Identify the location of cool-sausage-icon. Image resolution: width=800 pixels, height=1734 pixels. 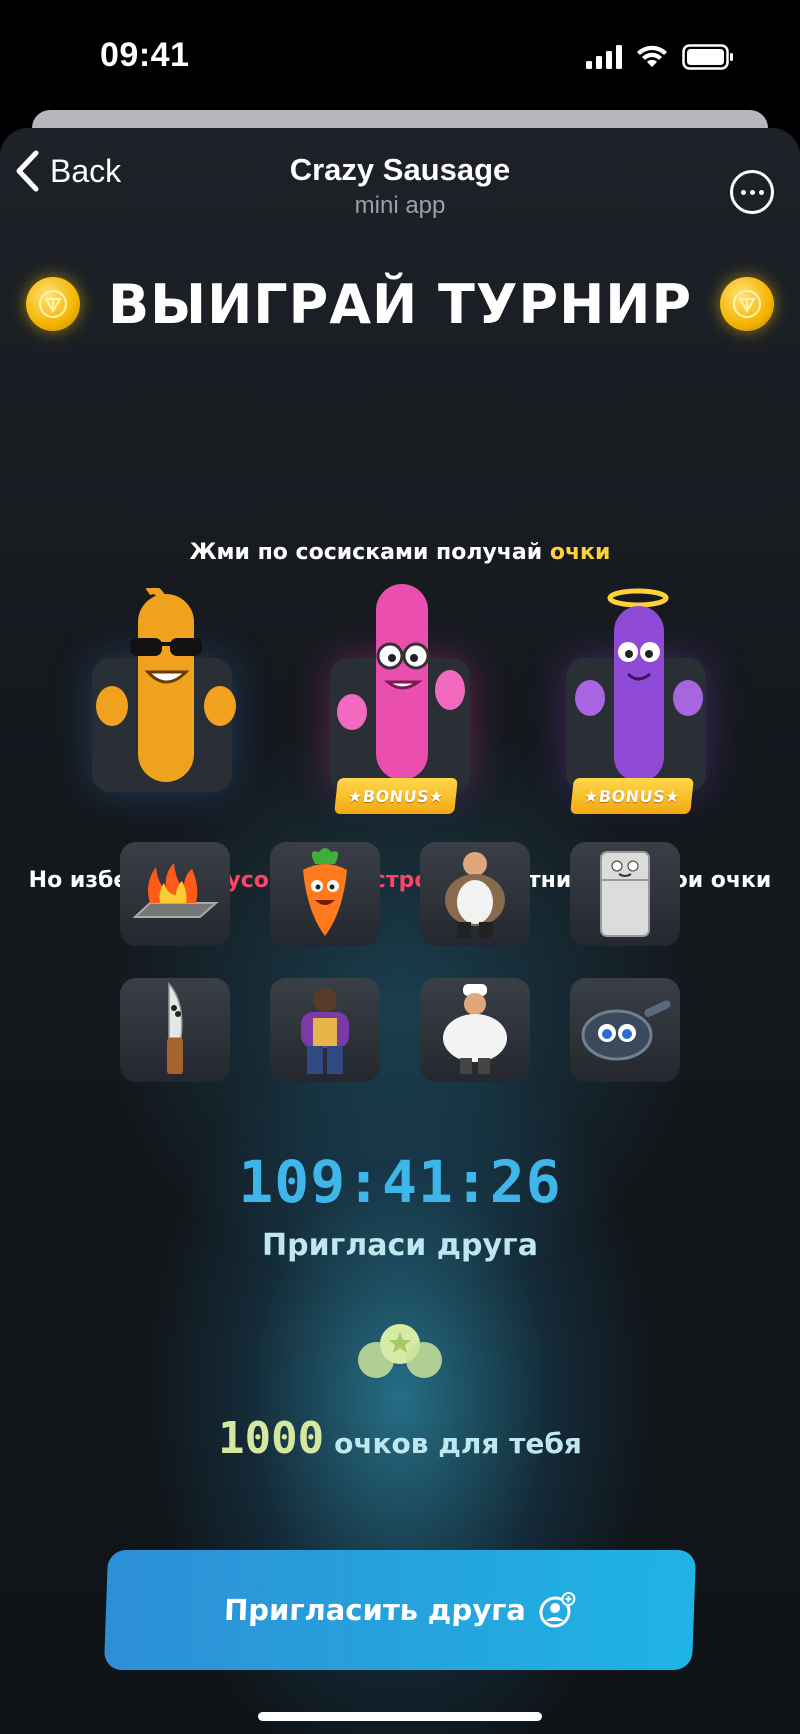
(166, 685).